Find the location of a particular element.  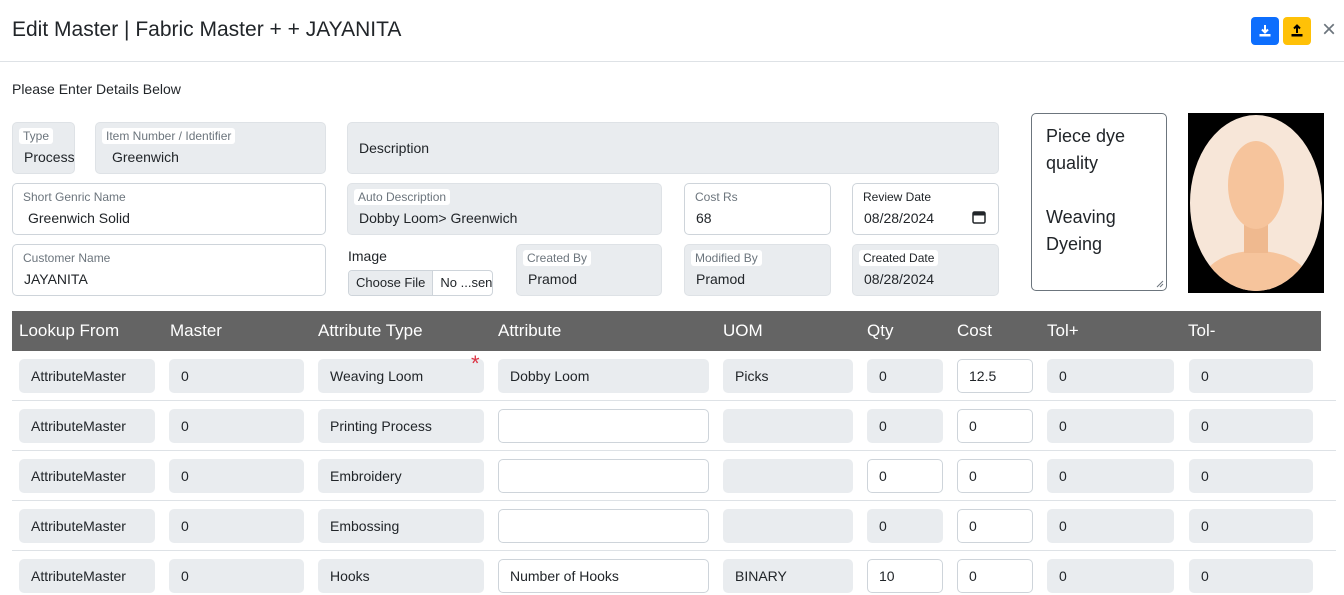

table-row: AttributeMaster 0 Embossing 0 0 0 0 is located at coordinates (674, 526).